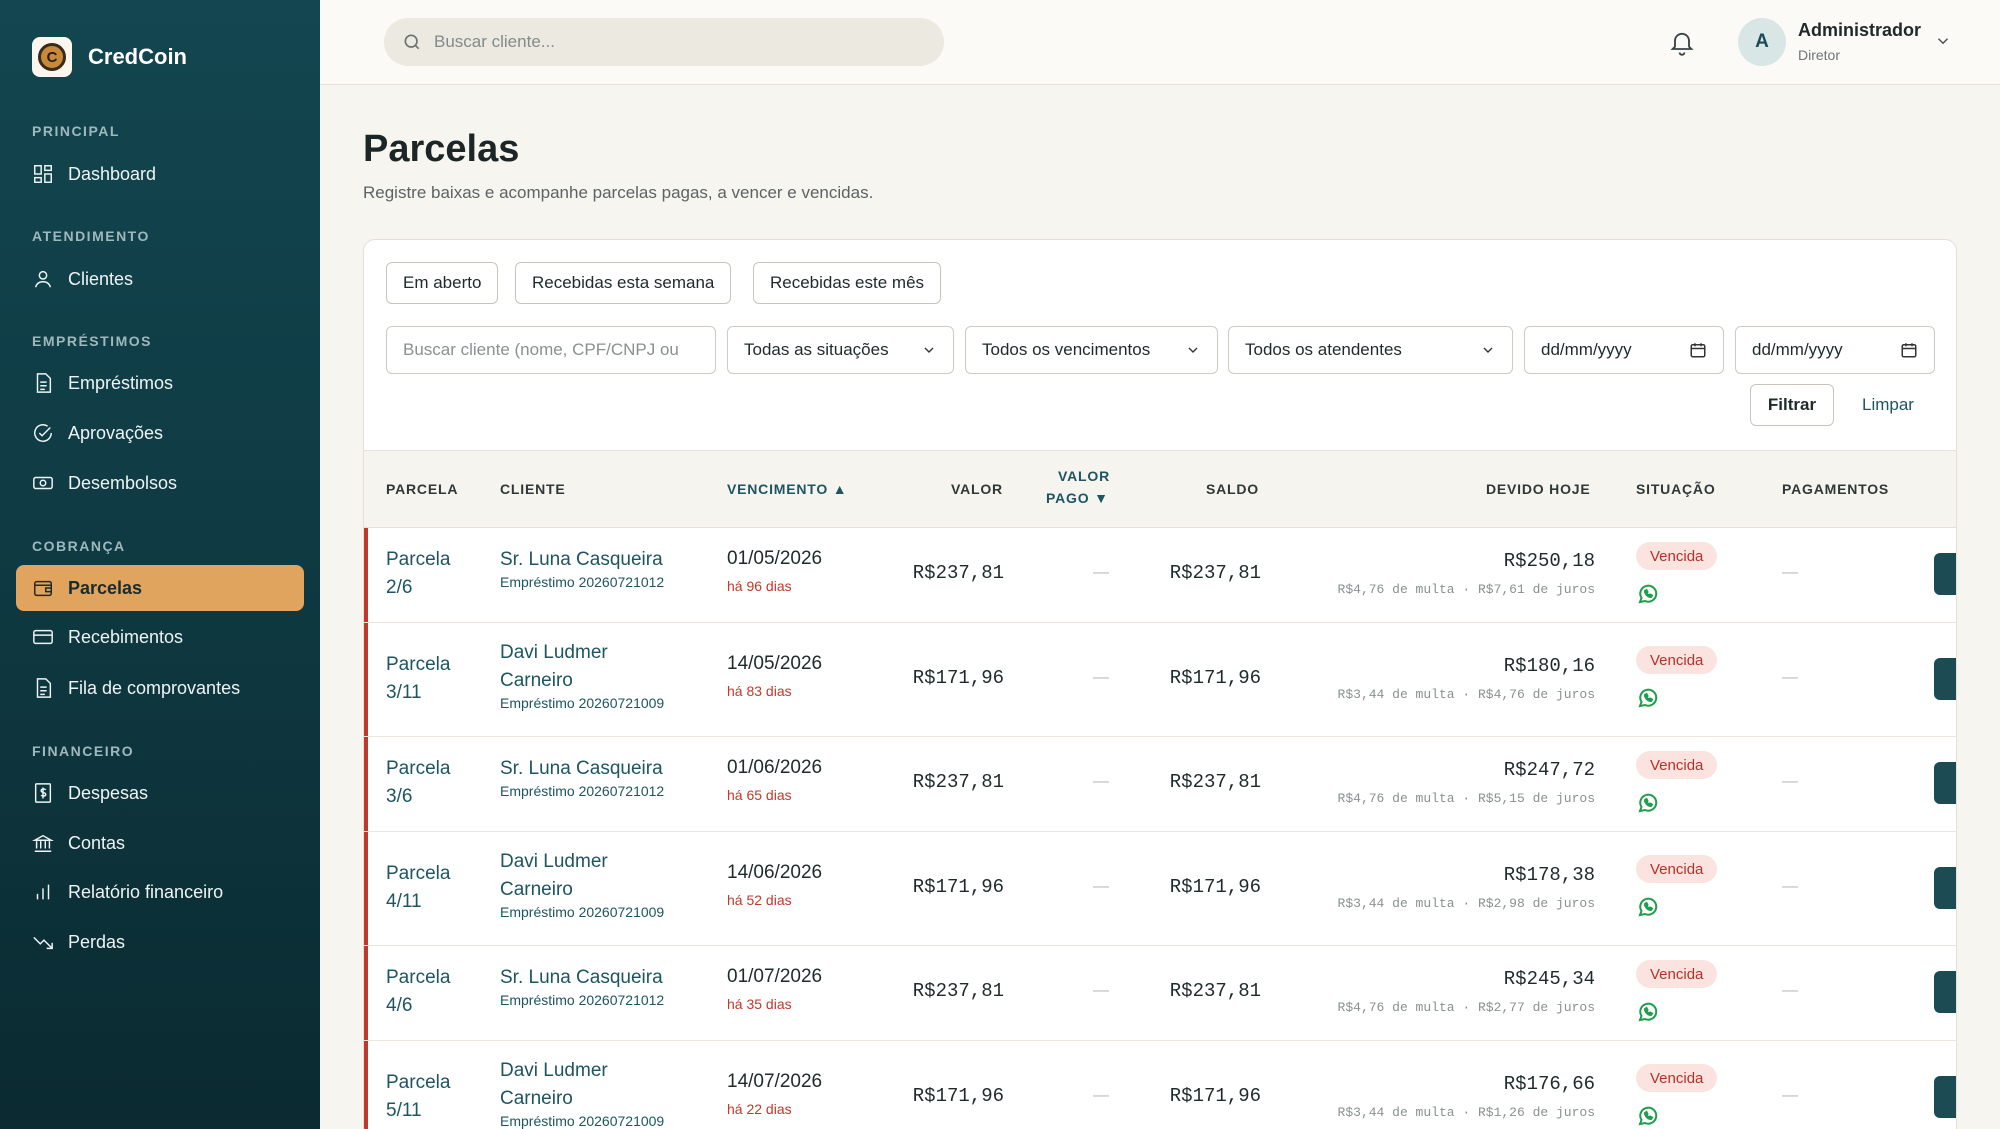  I want to click on sidebar-item-perdas: Perdas, so click(160, 942).